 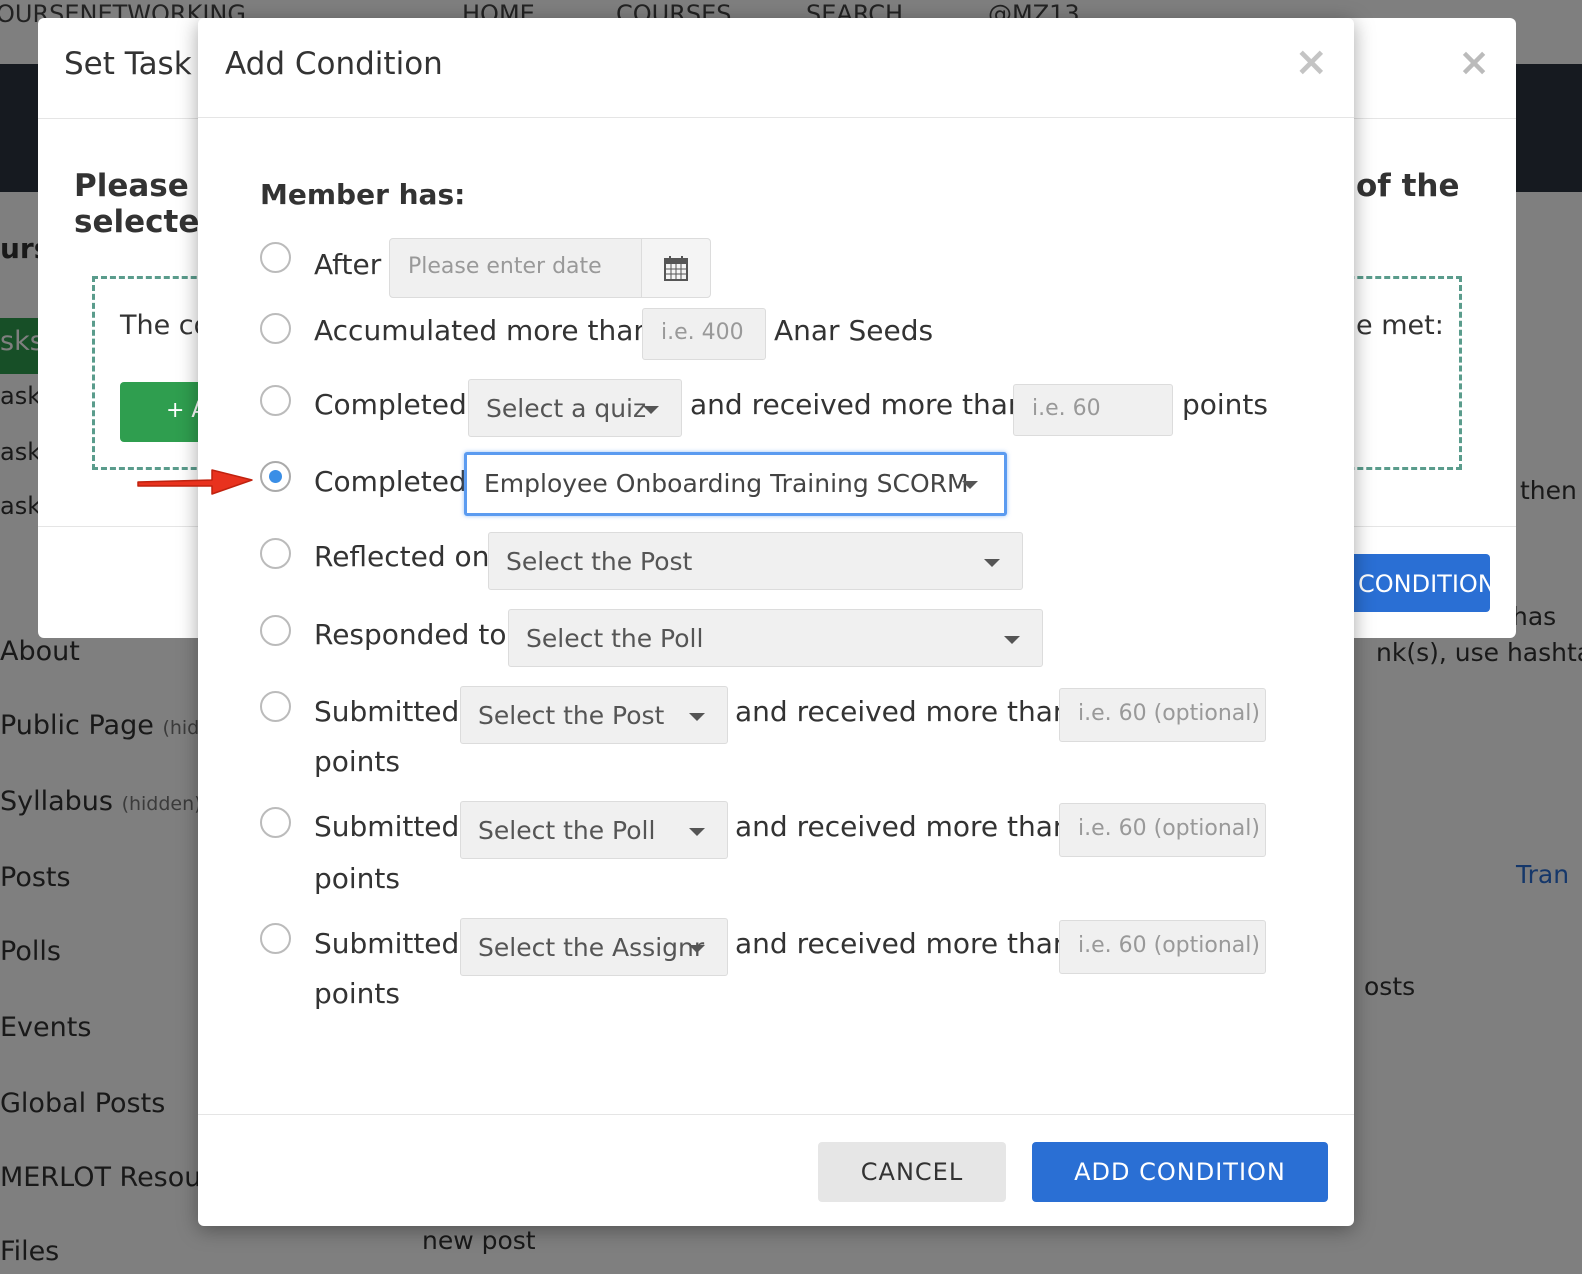 I want to click on label-responded: Responded to, so click(x=410, y=634).